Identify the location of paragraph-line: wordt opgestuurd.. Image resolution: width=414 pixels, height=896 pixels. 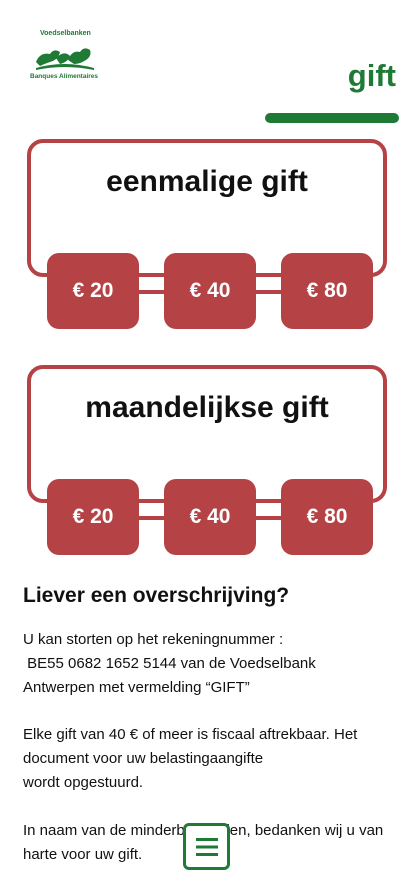
(83, 782).